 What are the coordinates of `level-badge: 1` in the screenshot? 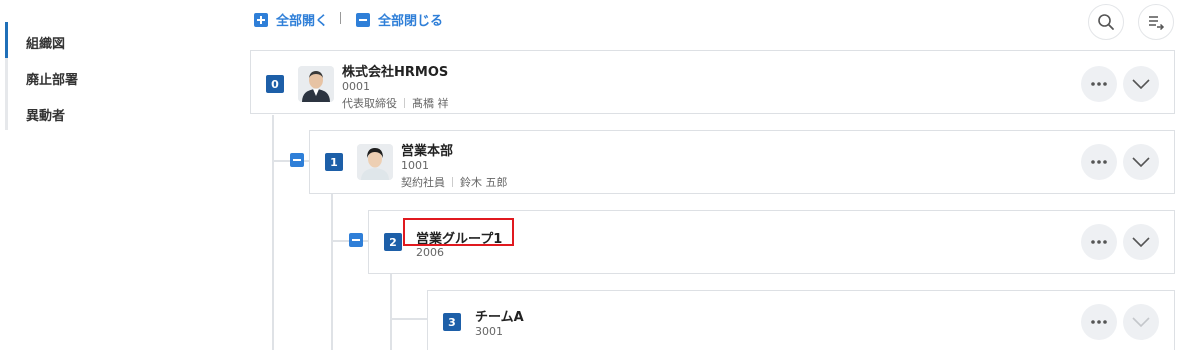 It's located at (334, 162).